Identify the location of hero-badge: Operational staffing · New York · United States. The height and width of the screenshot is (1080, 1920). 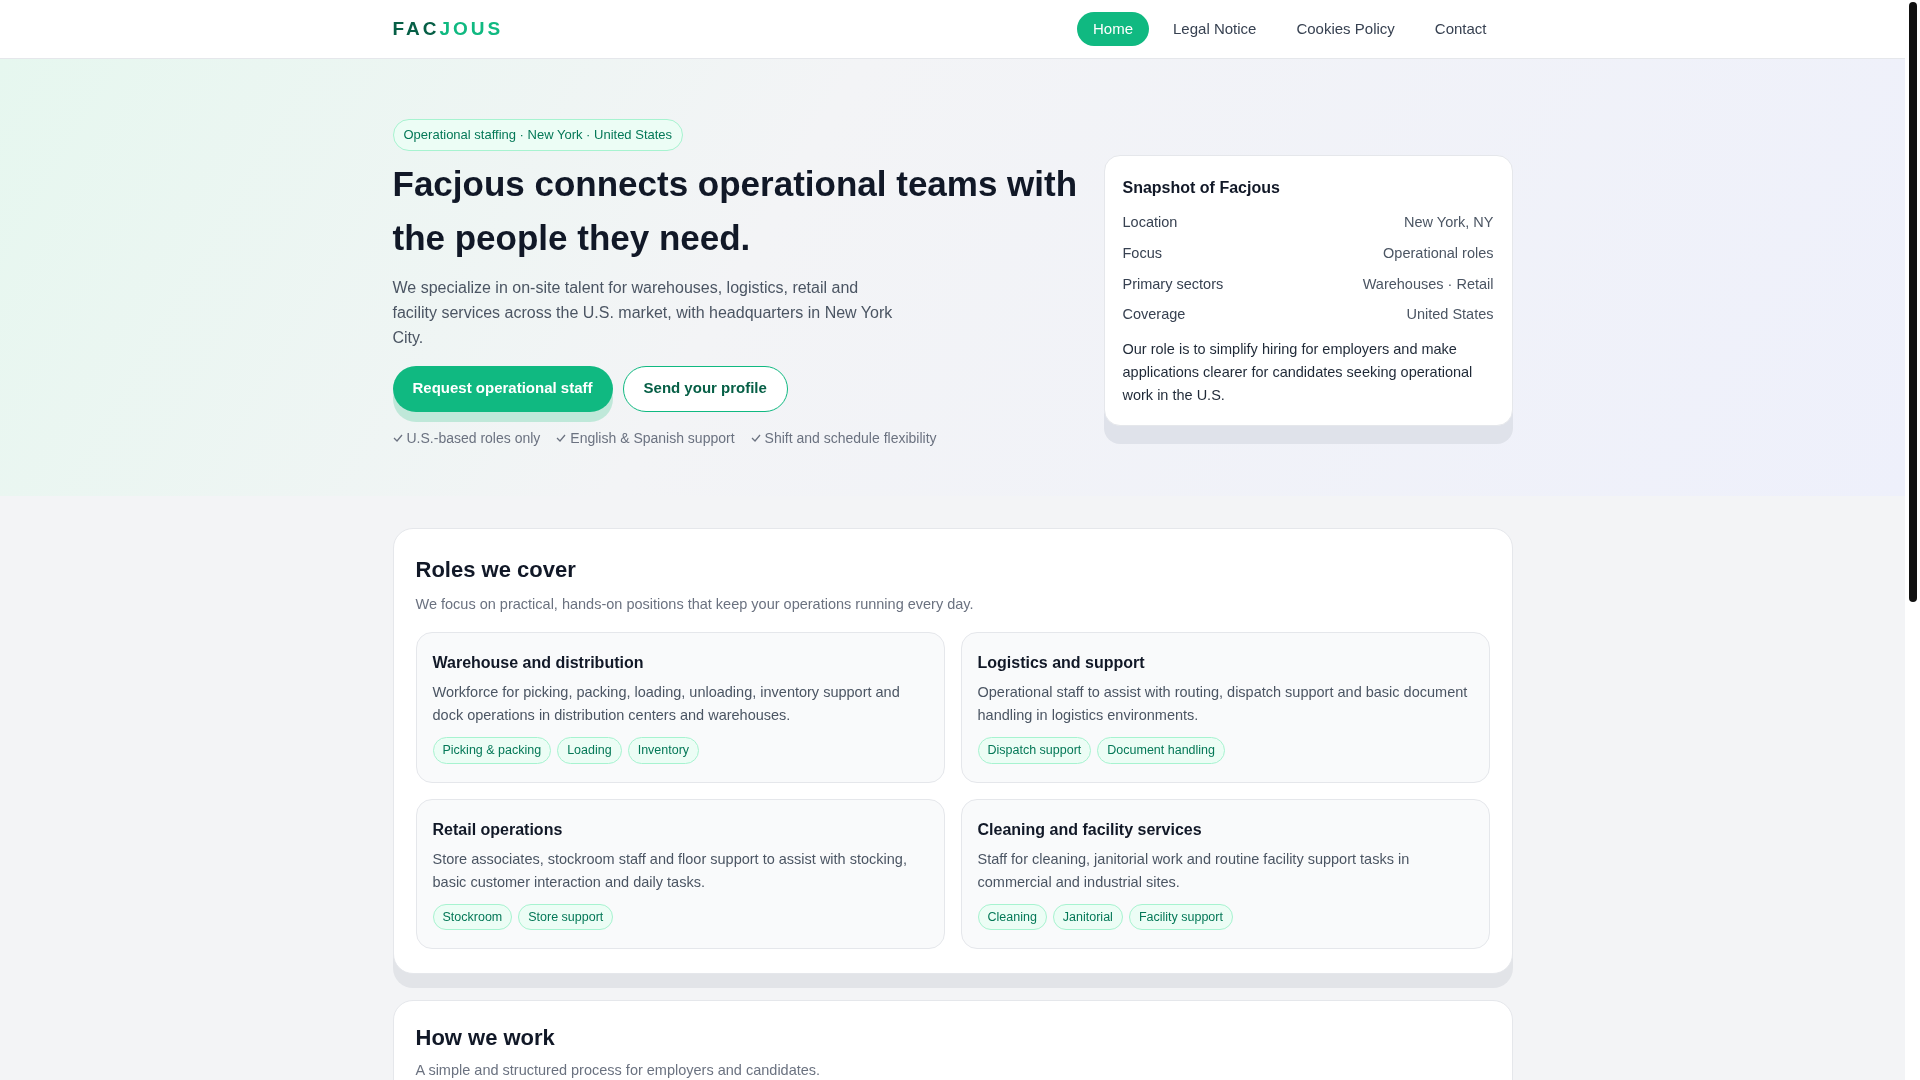
(538, 135).